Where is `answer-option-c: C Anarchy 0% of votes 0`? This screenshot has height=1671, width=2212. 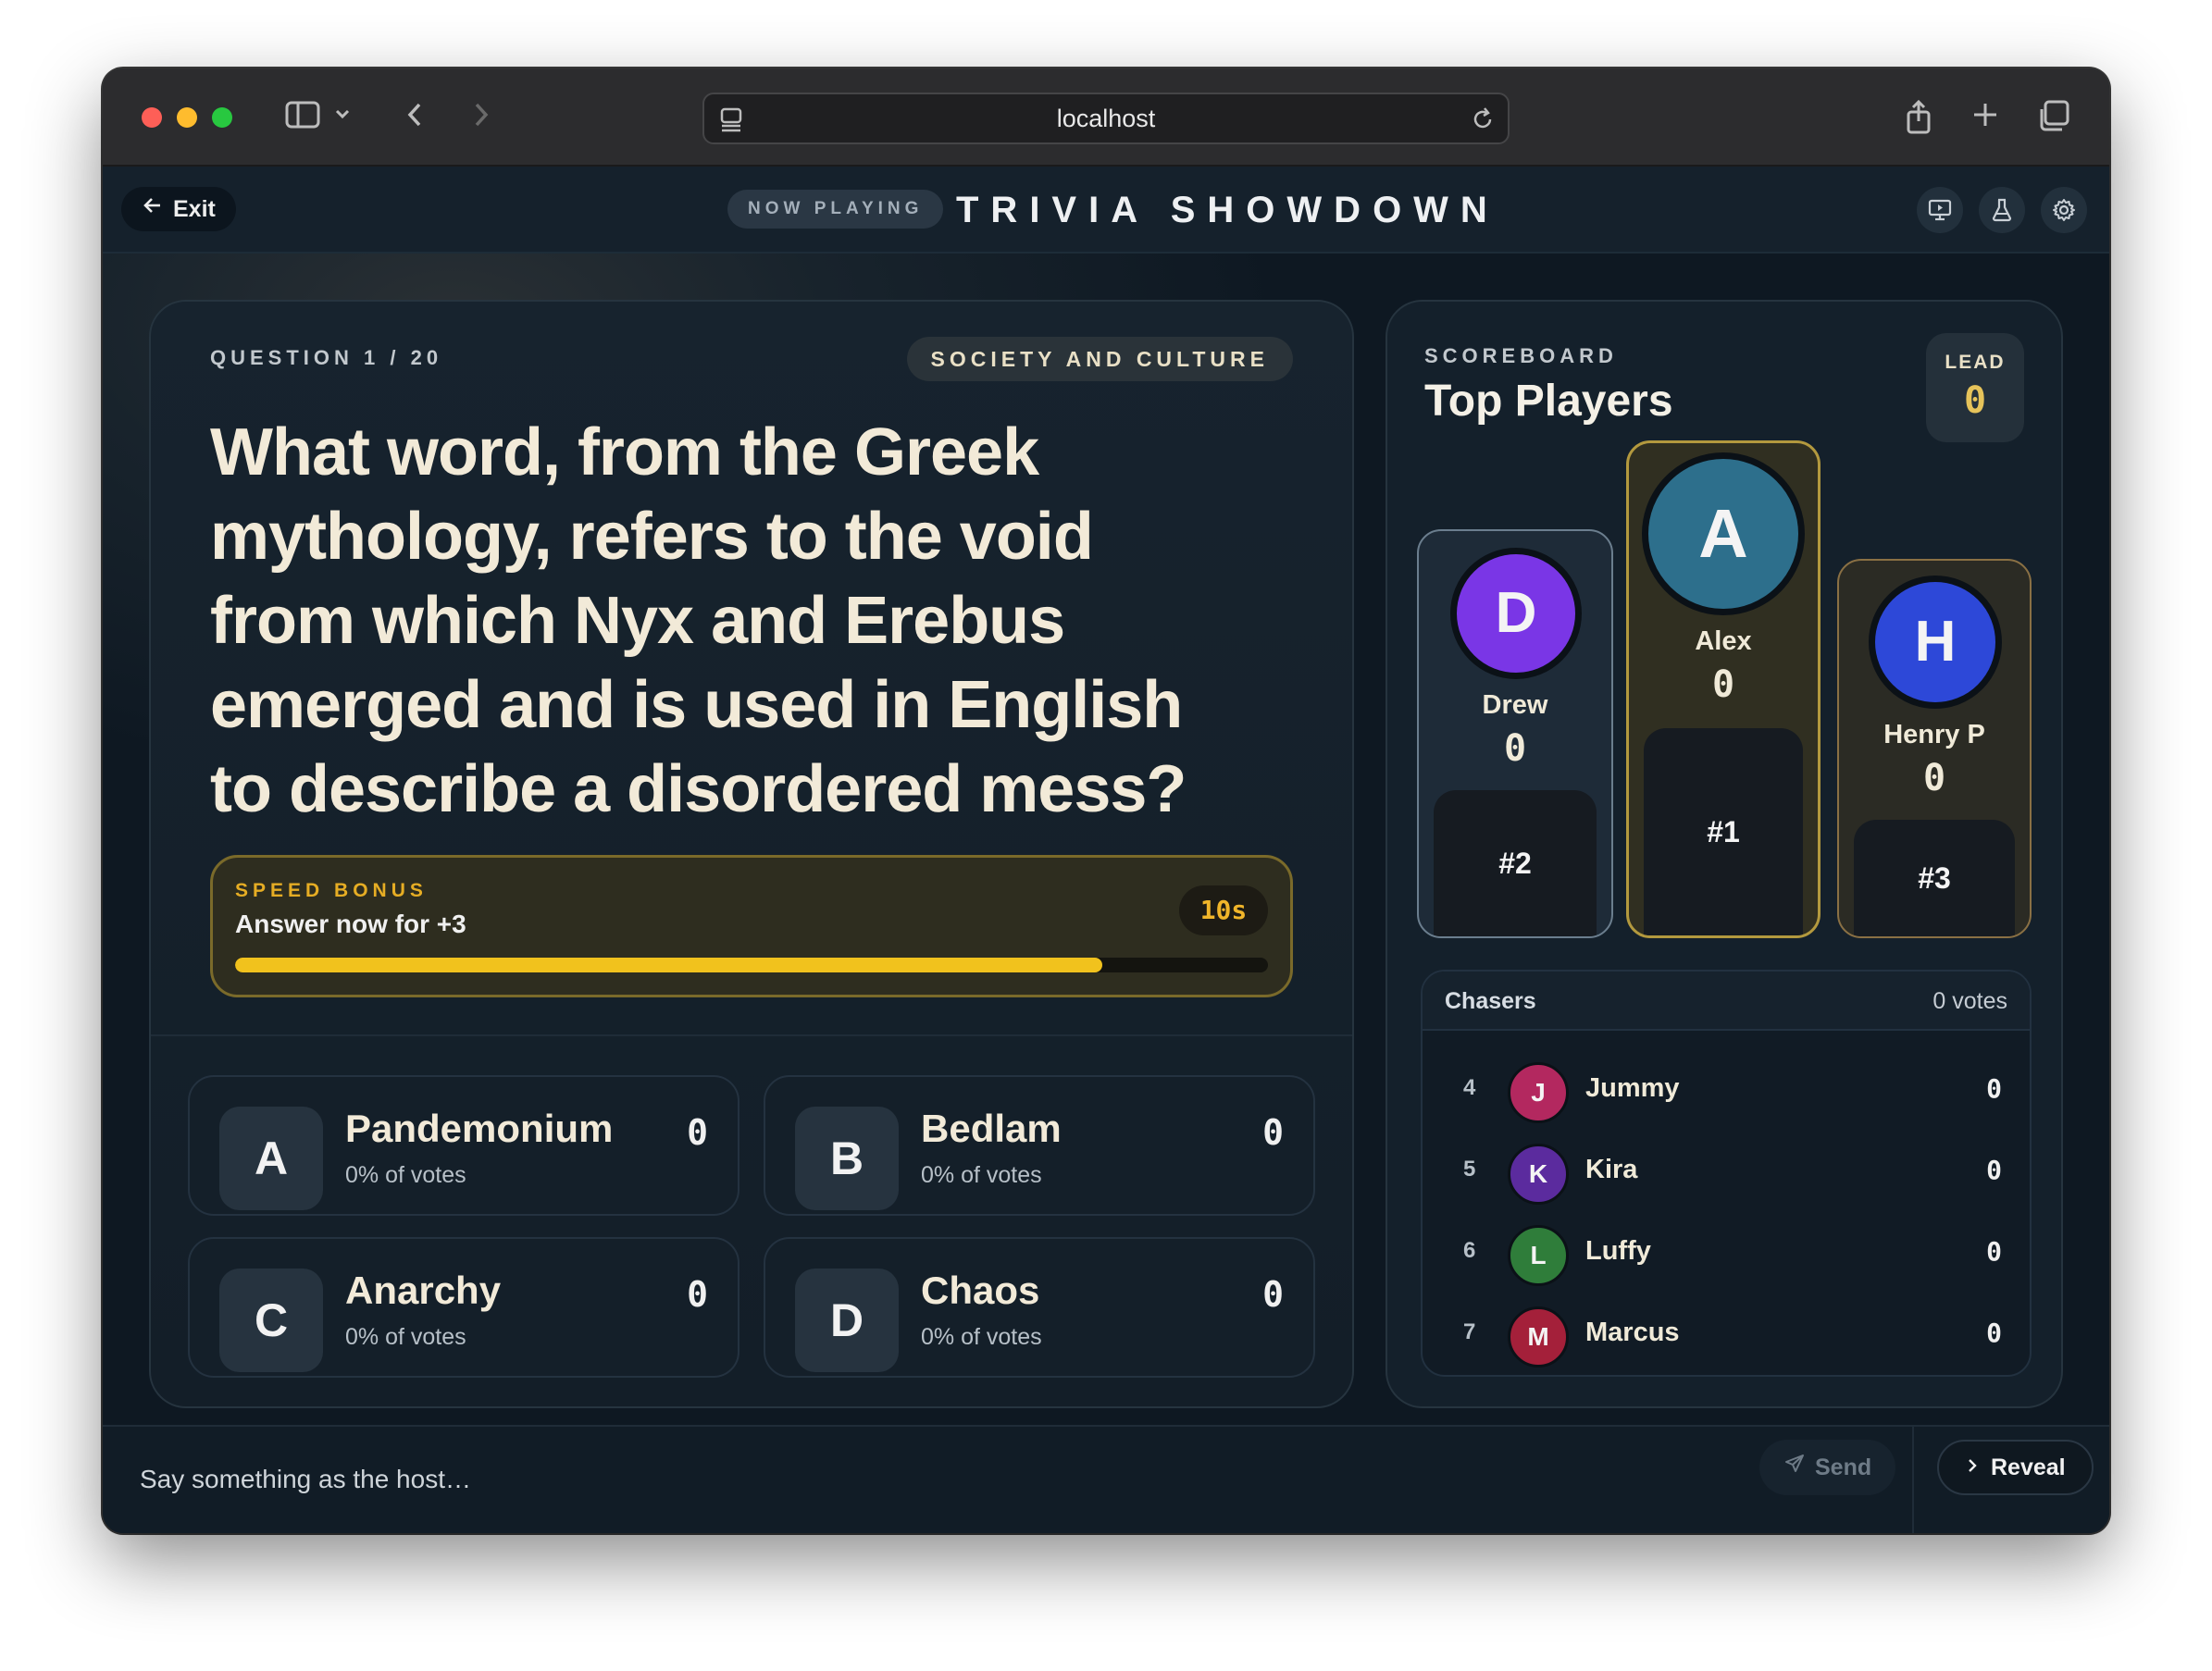 answer-option-c: C Anarchy 0% of votes 0 is located at coordinates (463, 1307).